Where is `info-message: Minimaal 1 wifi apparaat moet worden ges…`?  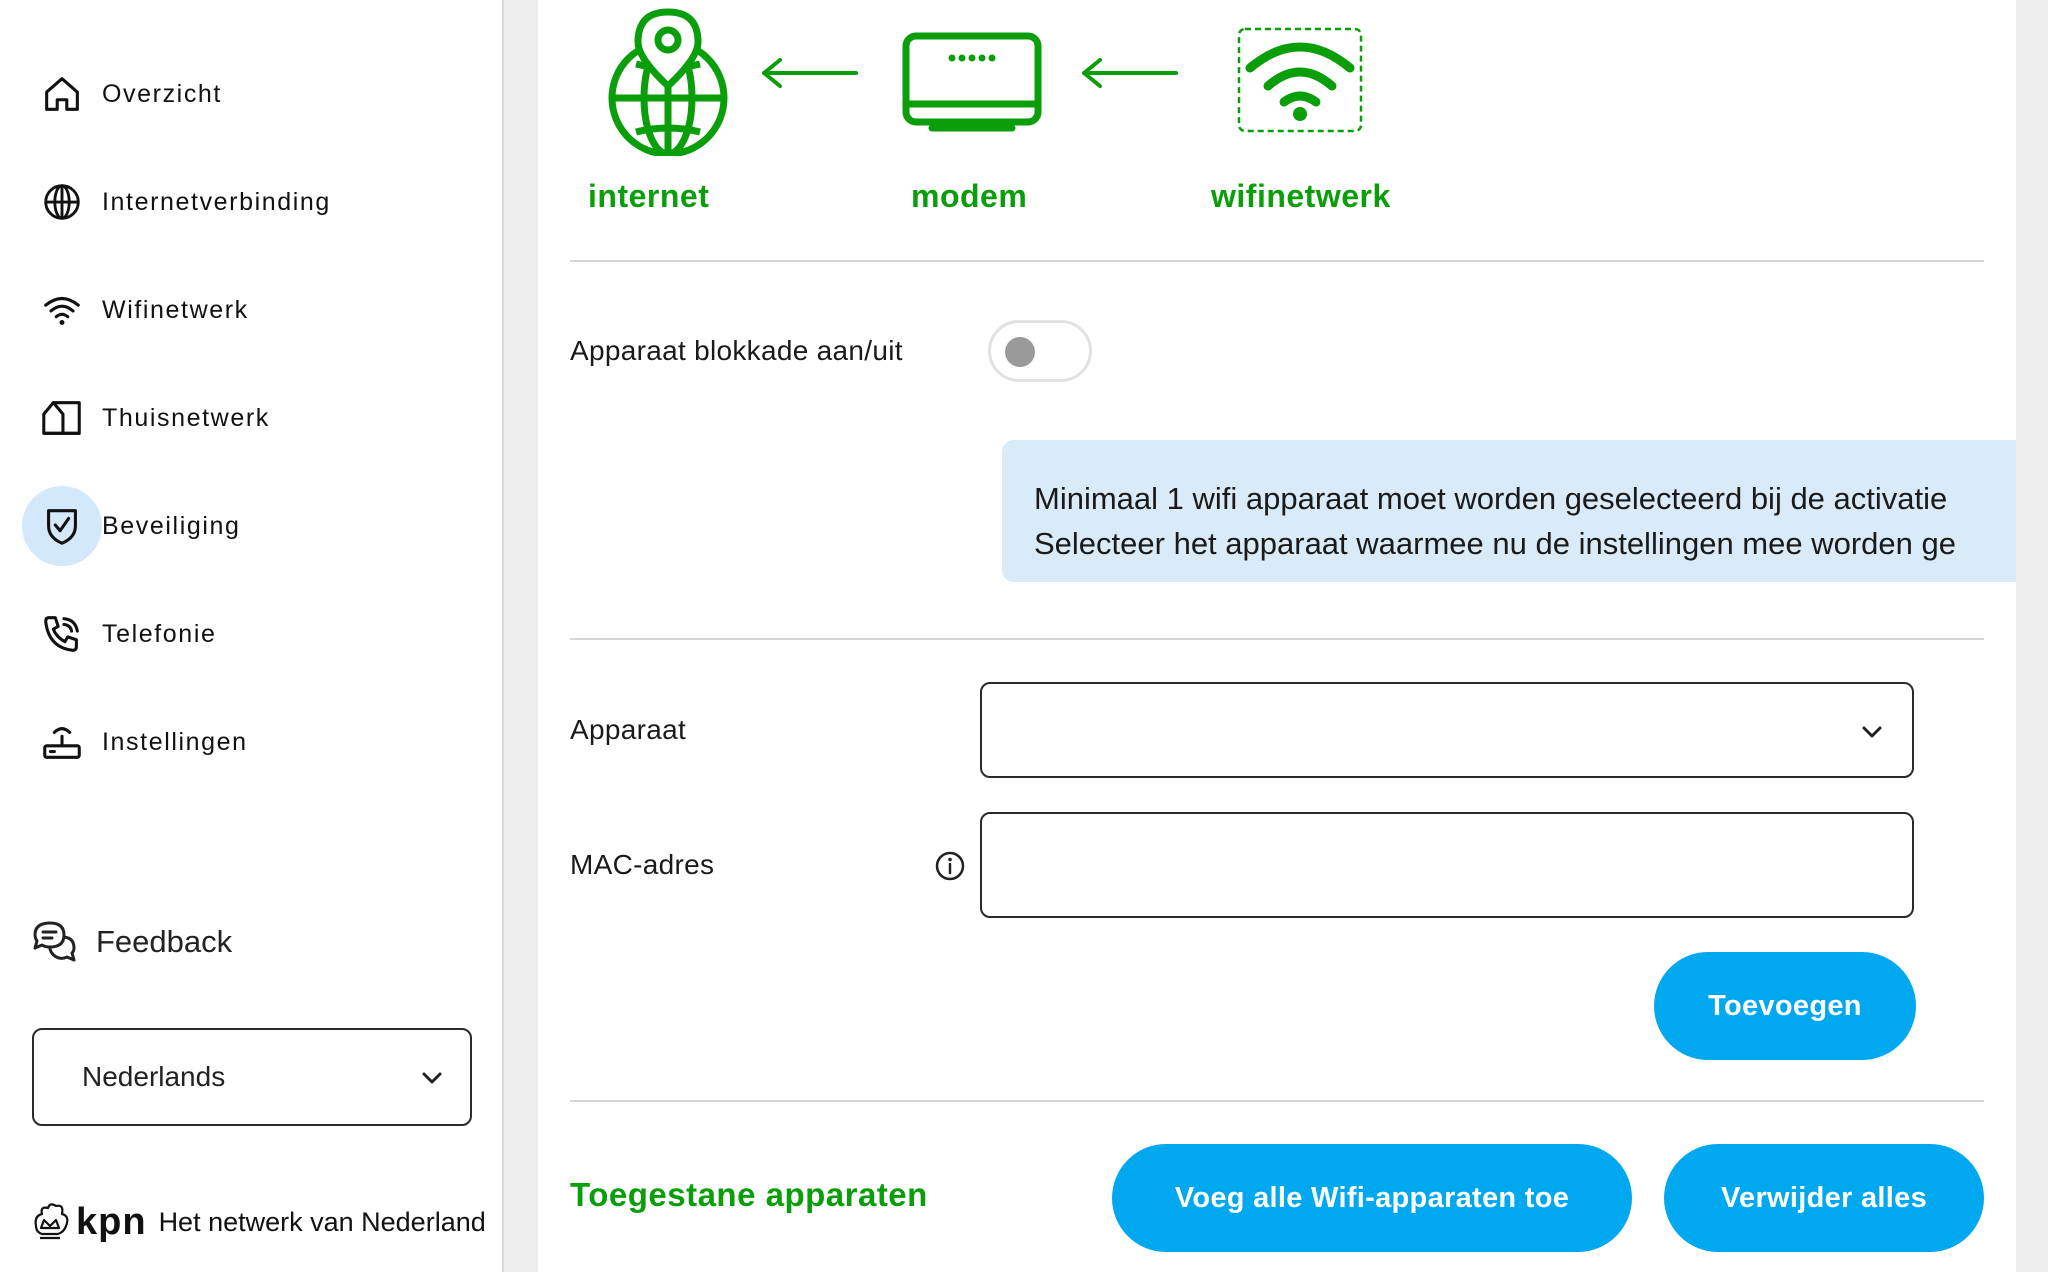 info-message: Minimaal 1 wifi apparaat moet worden ges… is located at coordinates (1509, 511).